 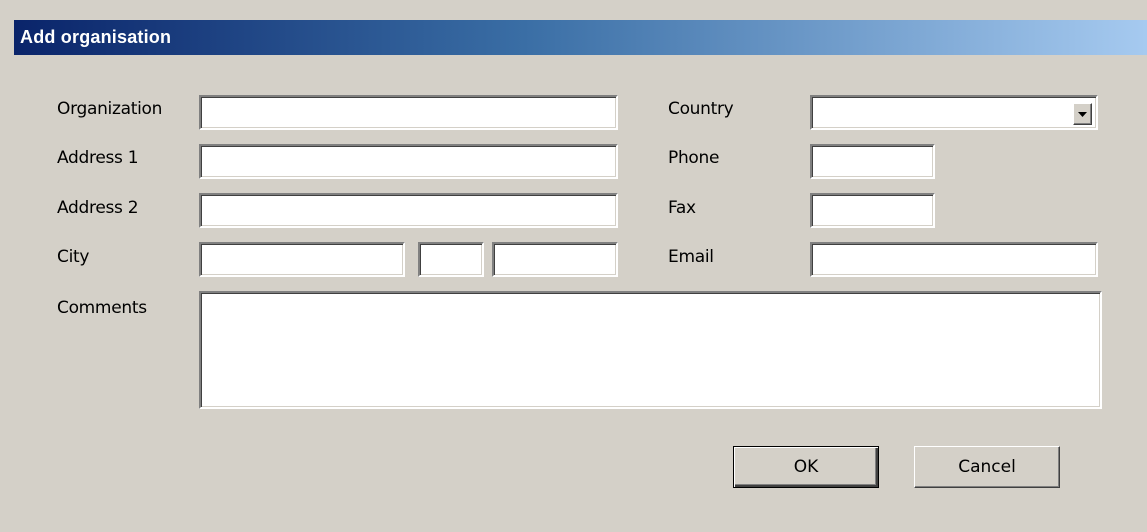 What do you see at coordinates (98, 158) in the screenshot?
I see `address1-label: Address 1` at bounding box center [98, 158].